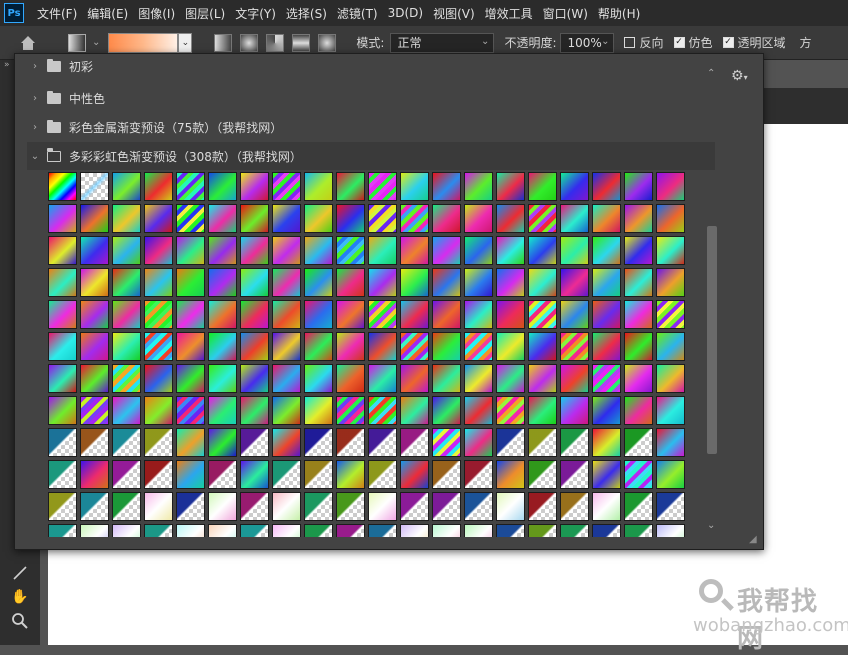  I want to click on menu-view: 视图(V), so click(454, 13).